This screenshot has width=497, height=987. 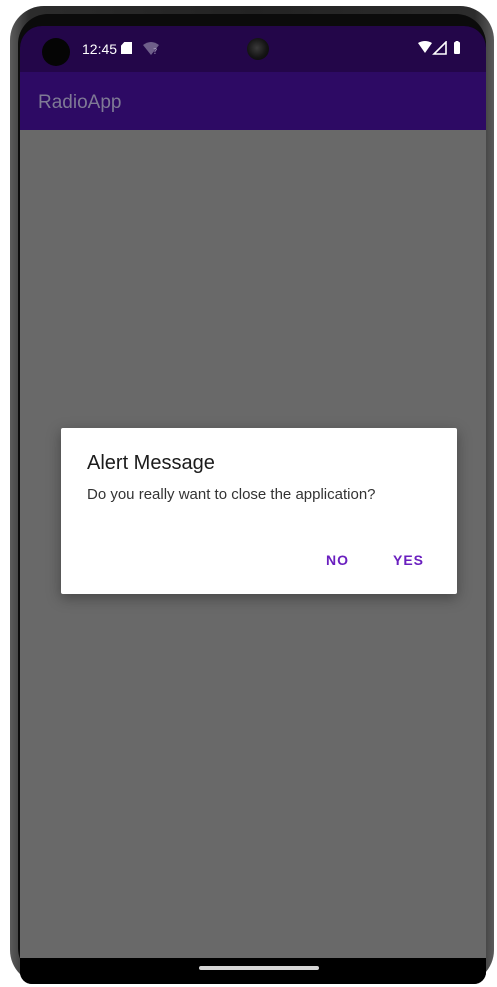 What do you see at coordinates (100, 49) in the screenshot?
I see `status-time: 12:45` at bounding box center [100, 49].